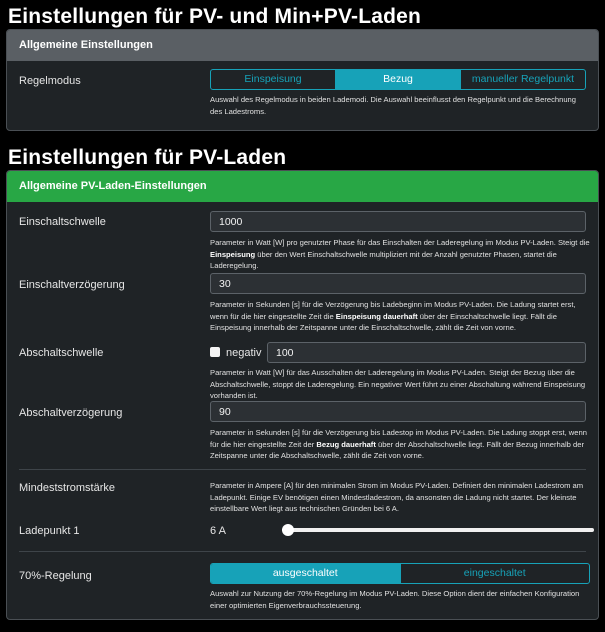 Image resolution: width=605 pixels, height=632 pixels. Describe the element at coordinates (67, 488) in the screenshot. I see `mindeststrom-label: Mindeststromstärke` at that location.